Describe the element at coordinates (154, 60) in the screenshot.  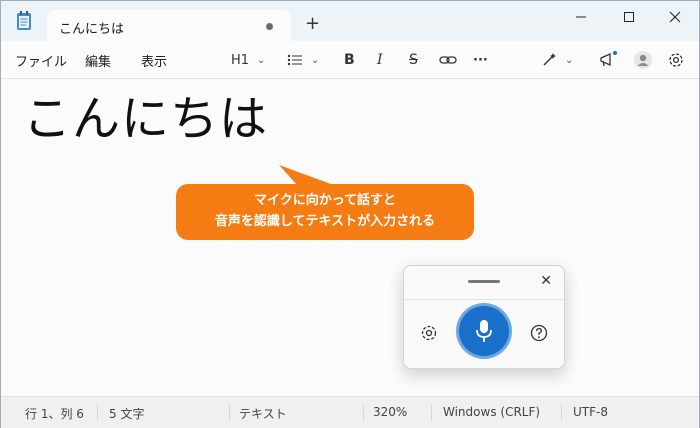
I see `menu-view: 表示` at that location.